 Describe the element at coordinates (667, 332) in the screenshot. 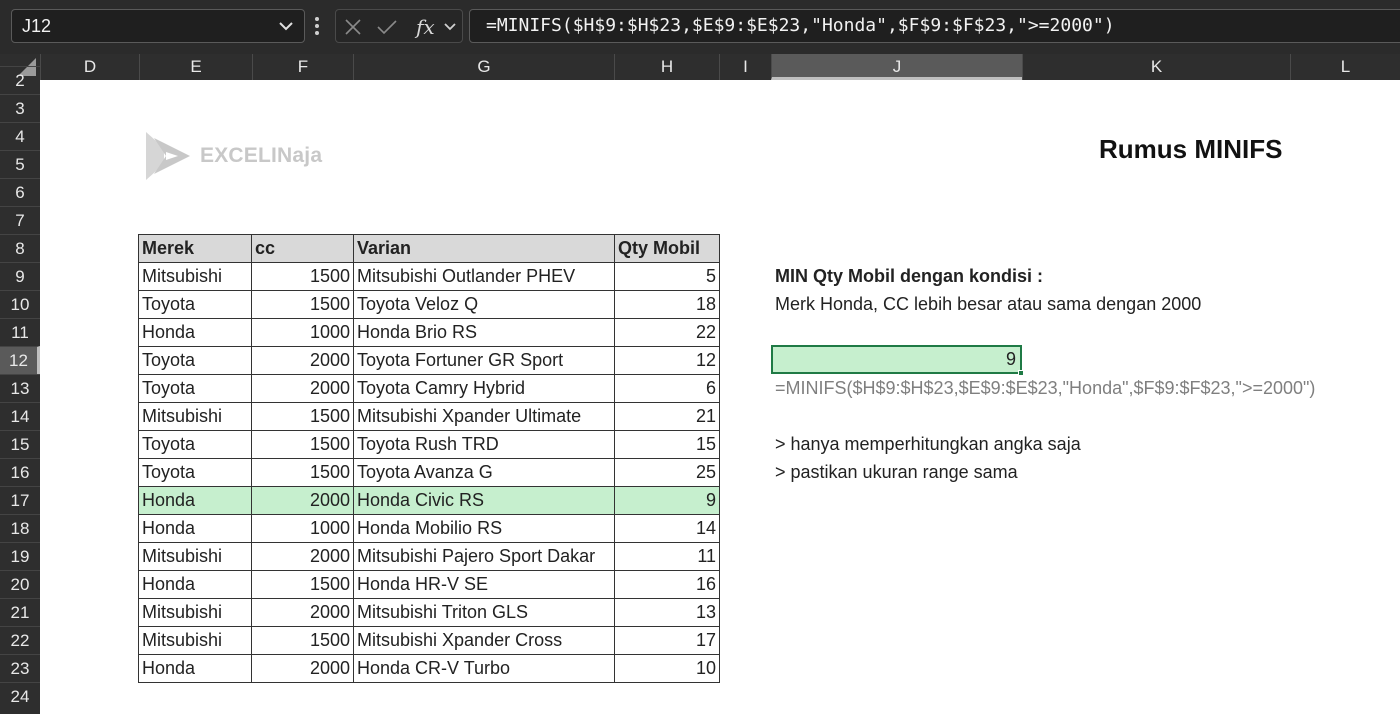

I see `cell-qty: 22` at that location.